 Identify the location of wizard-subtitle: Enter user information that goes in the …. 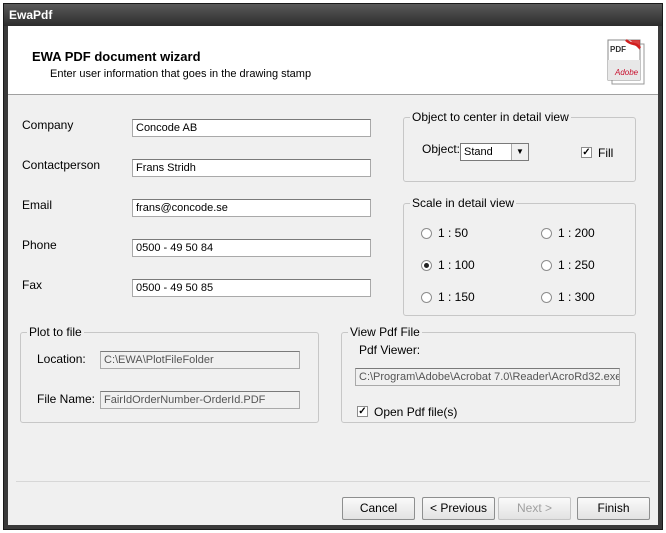
(181, 74).